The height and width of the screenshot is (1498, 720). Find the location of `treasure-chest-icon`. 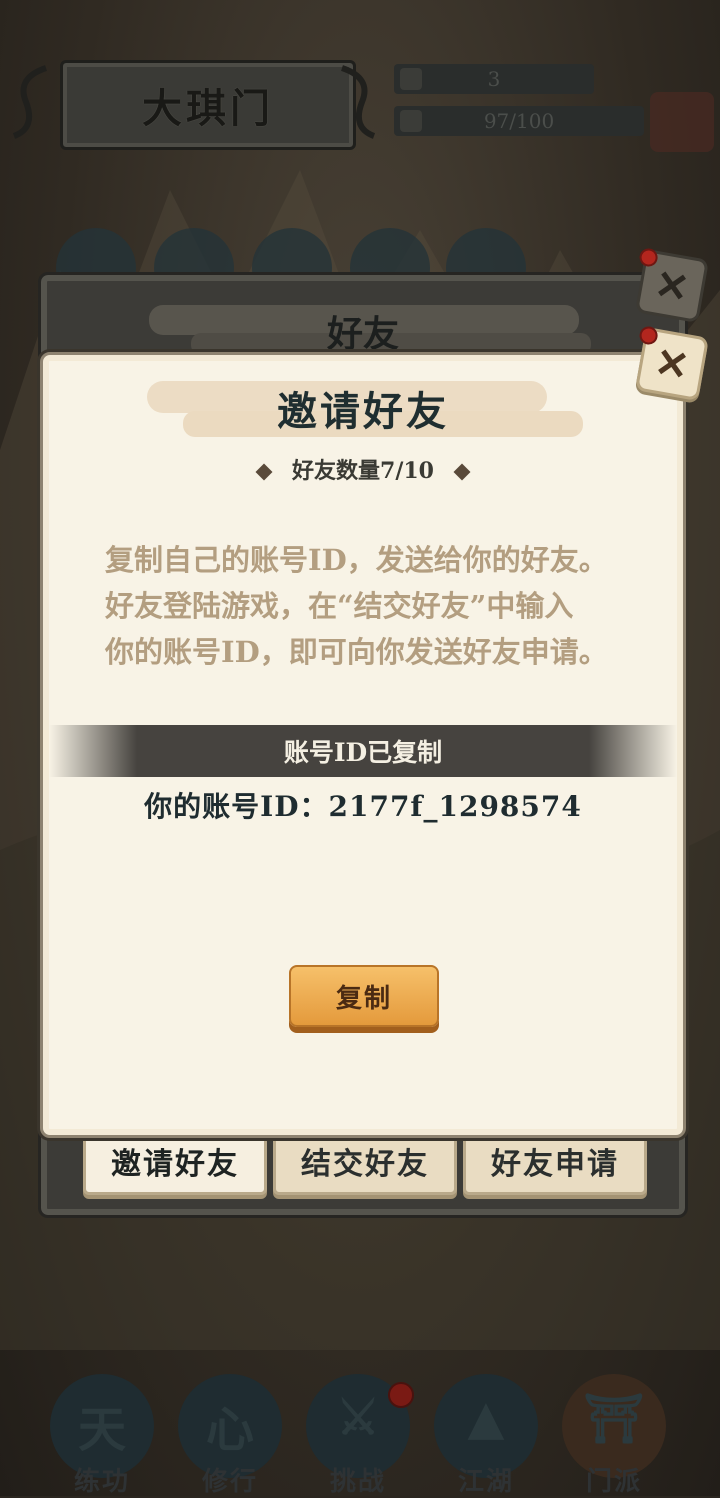

treasure-chest-icon is located at coordinates (682, 122).